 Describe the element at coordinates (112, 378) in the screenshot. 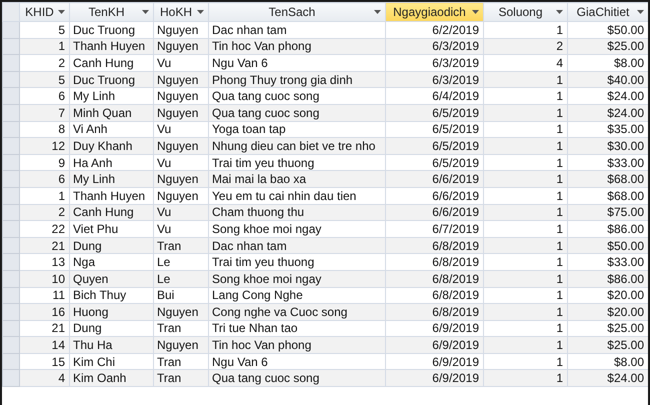

I see `table-cell: Kim Oanh` at that location.